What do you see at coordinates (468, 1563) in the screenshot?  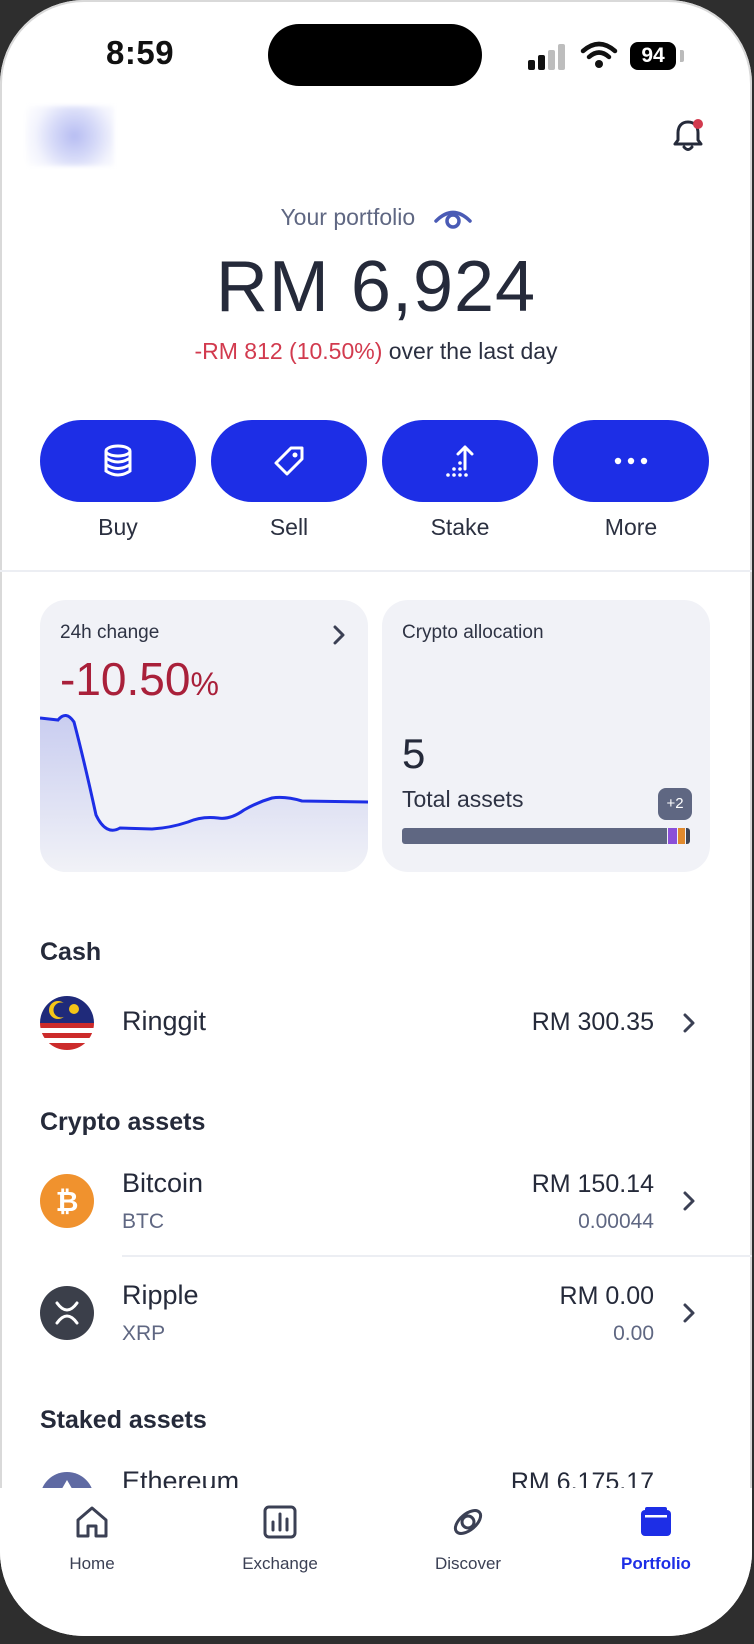 I see `tab-discover-label: Discover` at bounding box center [468, 1563].